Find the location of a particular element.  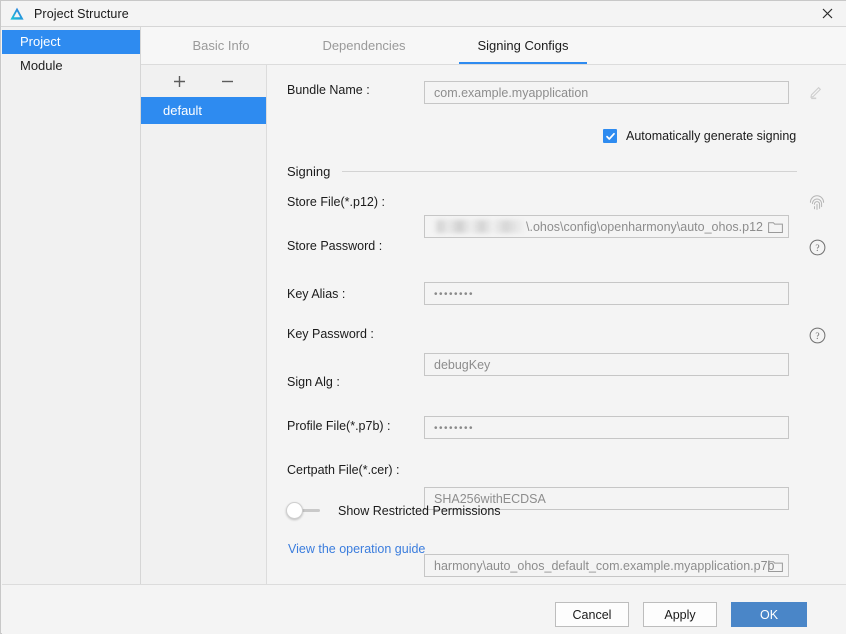

tab-label: Signing Configs is located at coordinates (523, 45).